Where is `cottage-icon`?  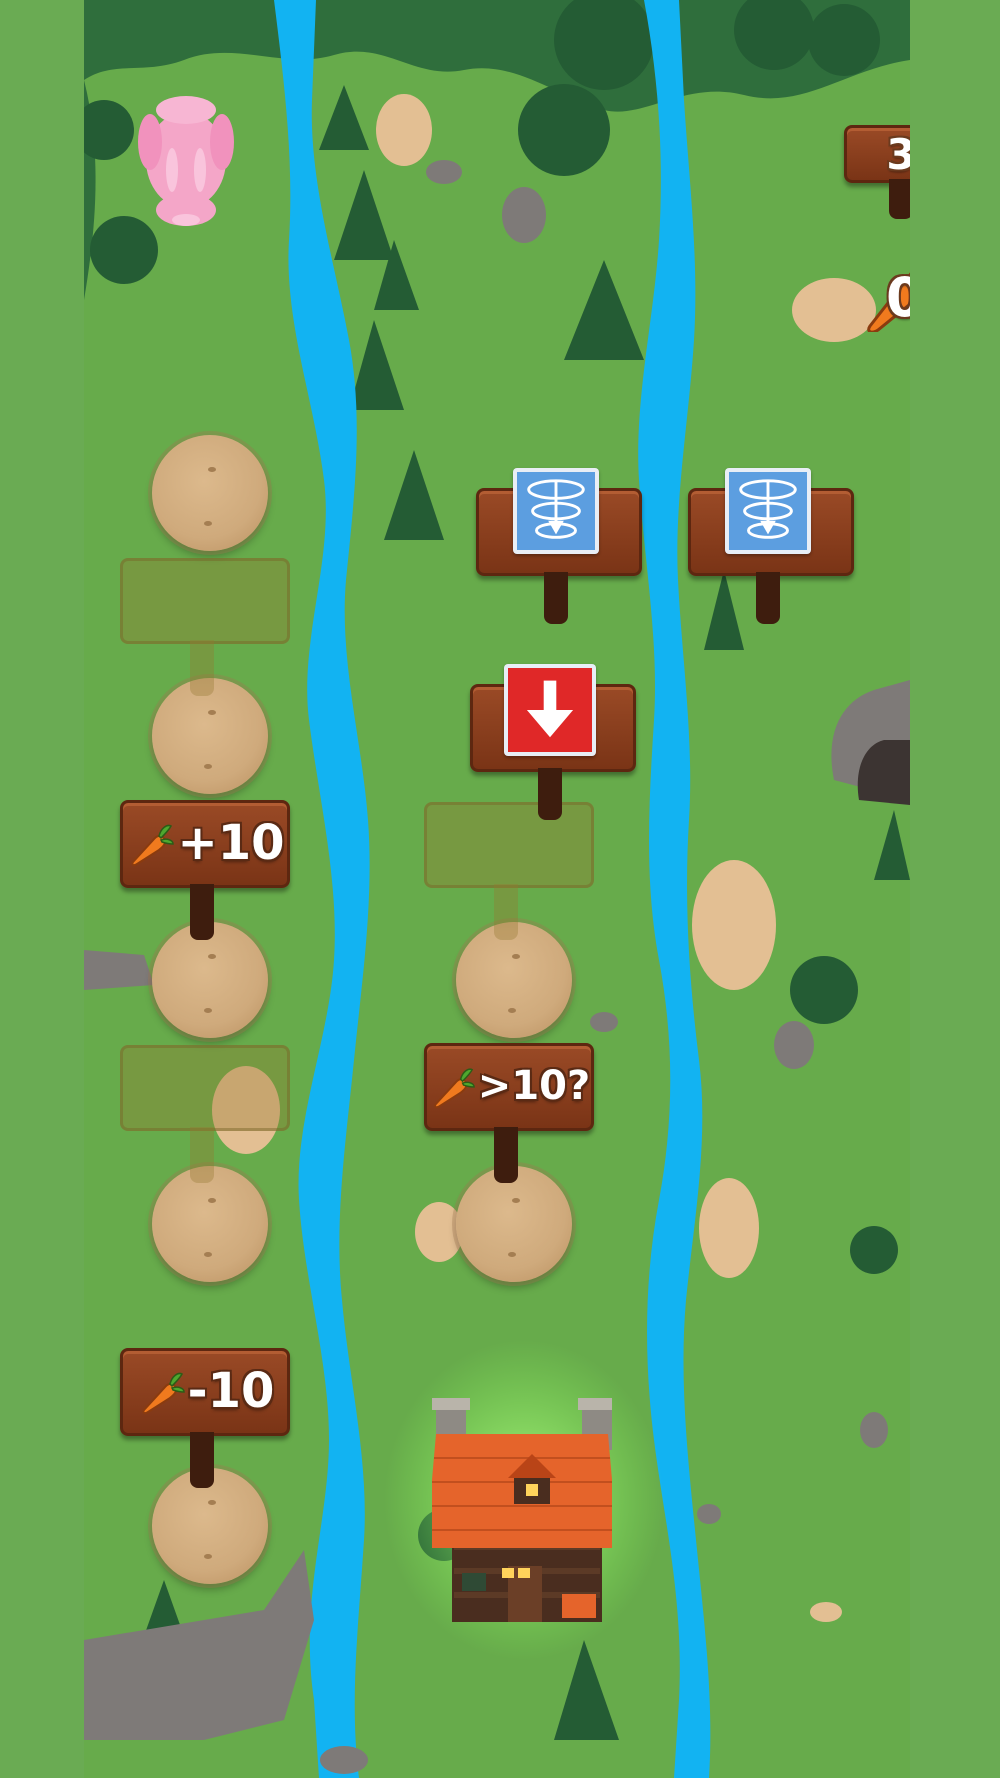 cottage-icon is located at coordinates (522, 1518).